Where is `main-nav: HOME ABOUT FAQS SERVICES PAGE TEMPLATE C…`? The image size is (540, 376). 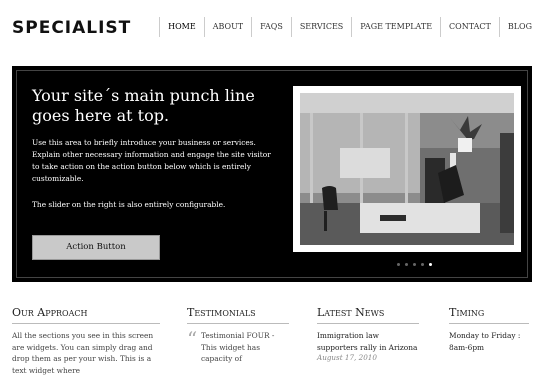
main-nav: HOME ABOUT FAQS SERVICES PAGE TEMPLATE C… is located at coordinates (349, 27).